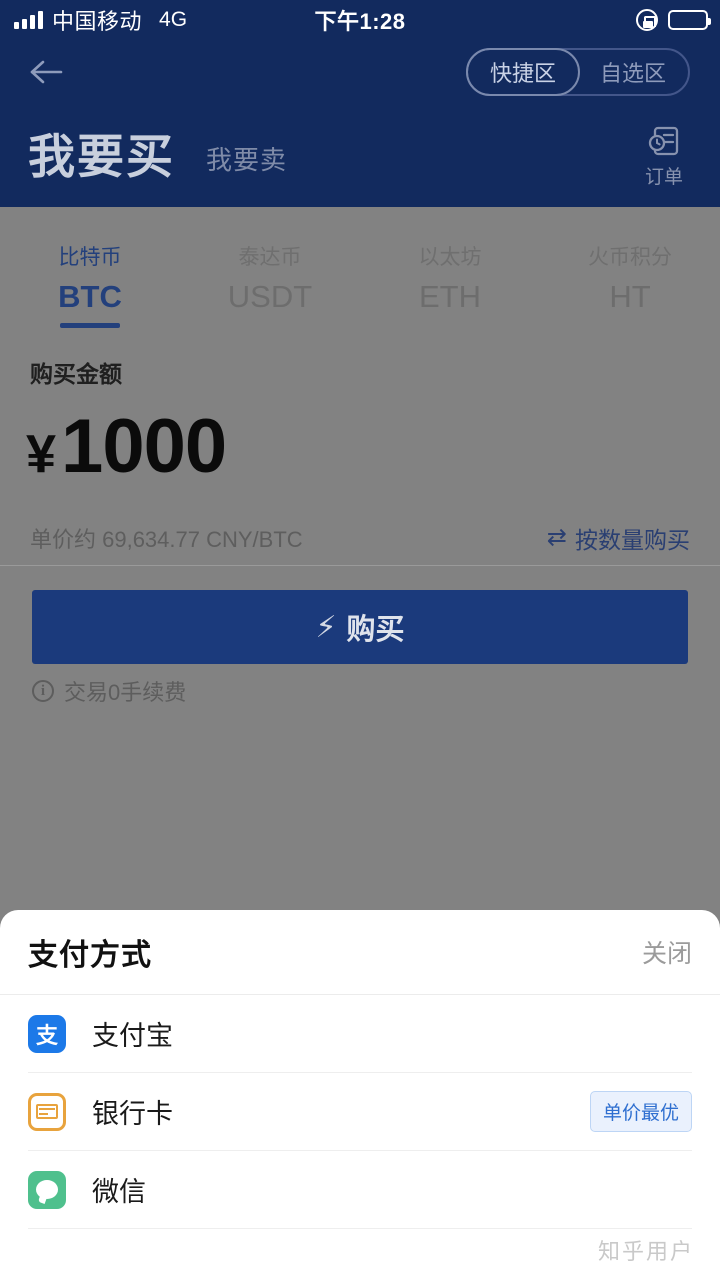 This screenshot has height=1280, width=720. What do you see at coordinates (360, 76) in the screenshot?
I see `nav-row: 快捷区 自选区` at bounding box center [360, 76].